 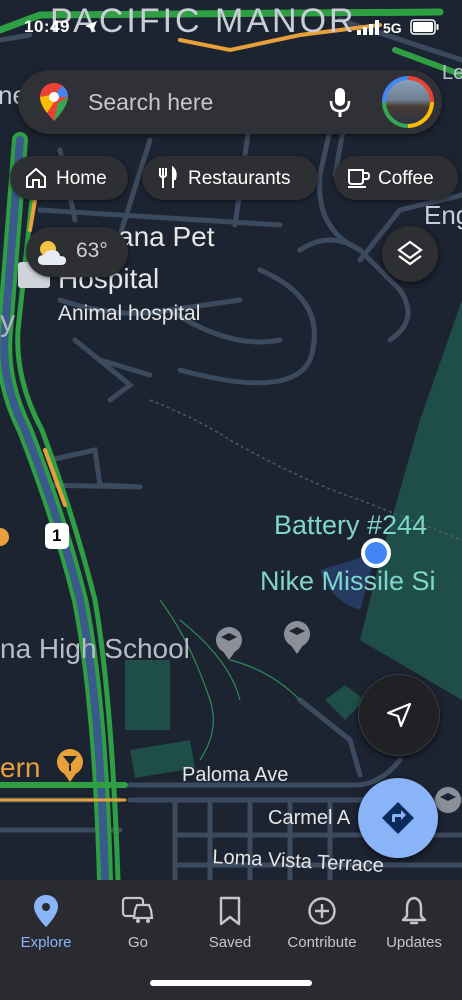 I want to click on poi-nike-missile-label: Nike Missile Si, so click(x=348, y=581).